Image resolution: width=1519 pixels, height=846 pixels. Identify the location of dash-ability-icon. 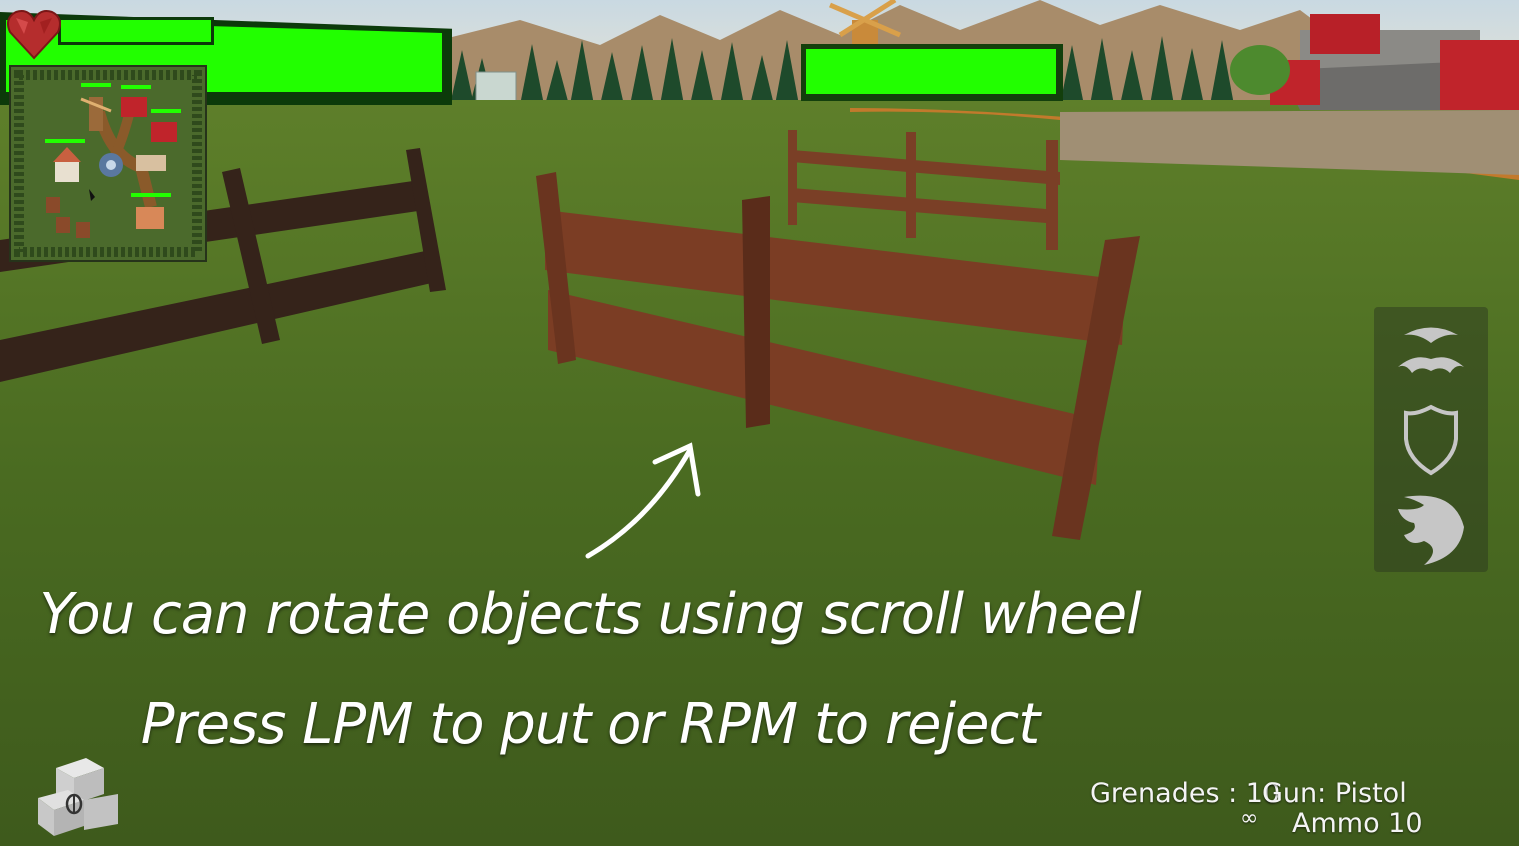
(1431, 527).